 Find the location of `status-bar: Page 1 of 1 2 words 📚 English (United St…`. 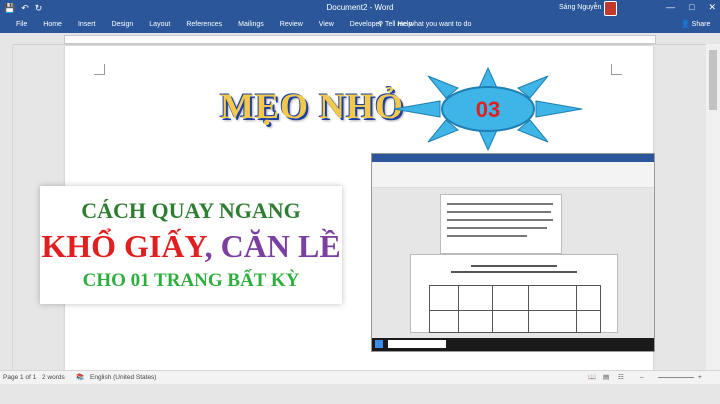

status-bar: Page 1 of 1 2 words 📚 English (United St… is located at coordinates (360, 377).